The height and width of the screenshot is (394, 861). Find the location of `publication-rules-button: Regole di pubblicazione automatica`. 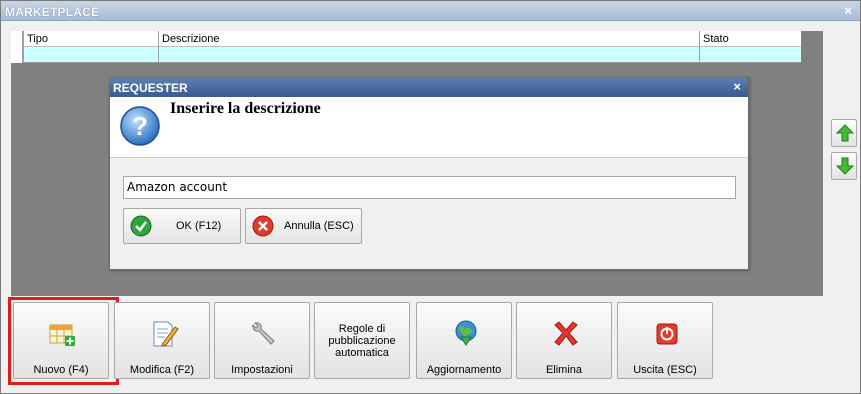

publication-rules-button: Regole di pubblicazione automatica is located at coordinates (362, 340).